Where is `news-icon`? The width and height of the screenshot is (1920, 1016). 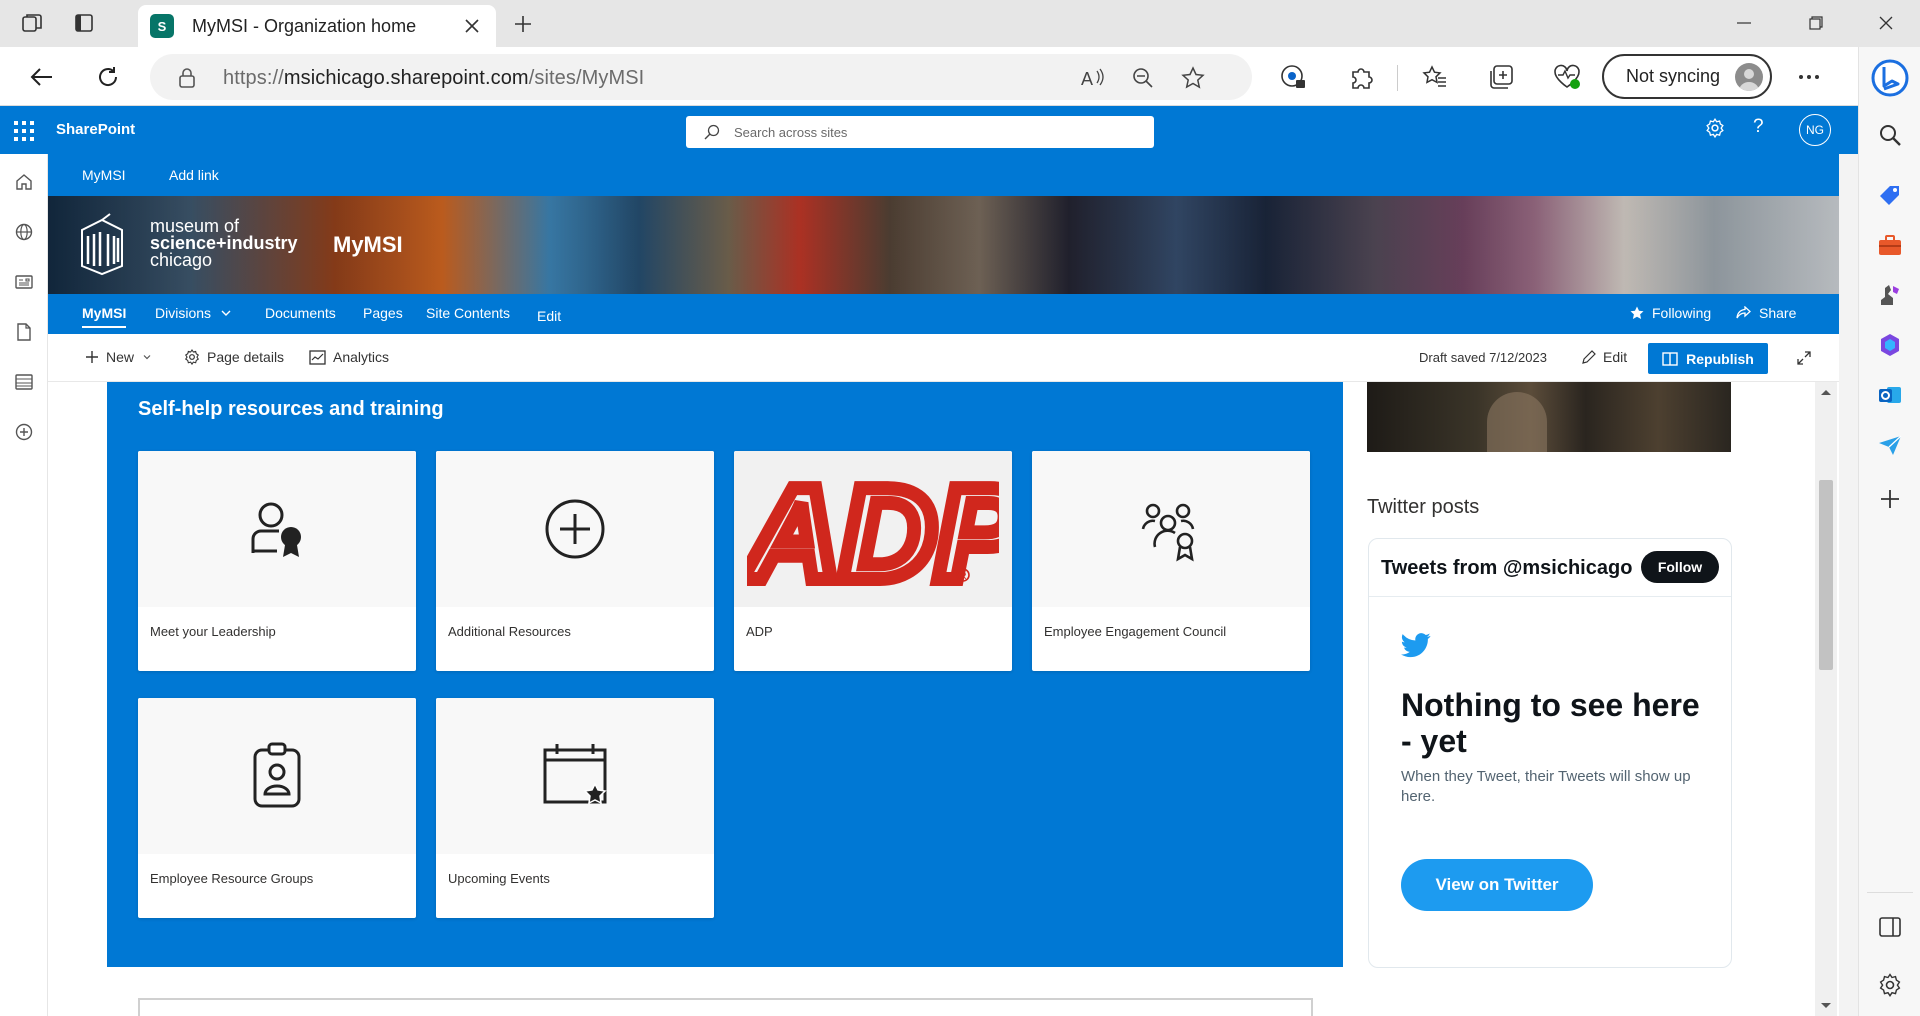 news-icon is located at coordinates (24, 282).